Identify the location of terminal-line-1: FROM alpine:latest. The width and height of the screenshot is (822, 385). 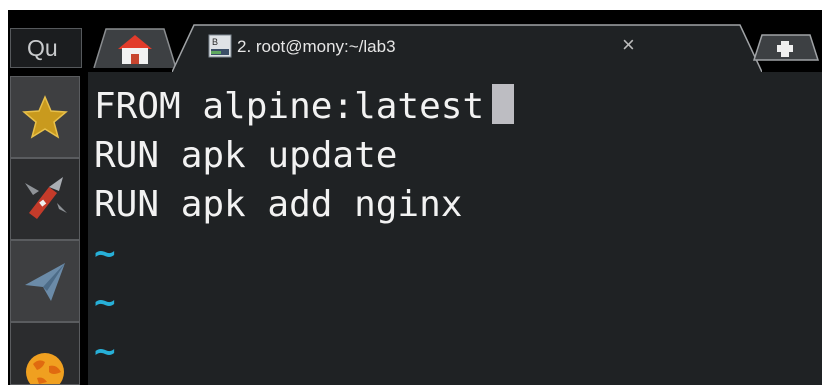
(458, 106).